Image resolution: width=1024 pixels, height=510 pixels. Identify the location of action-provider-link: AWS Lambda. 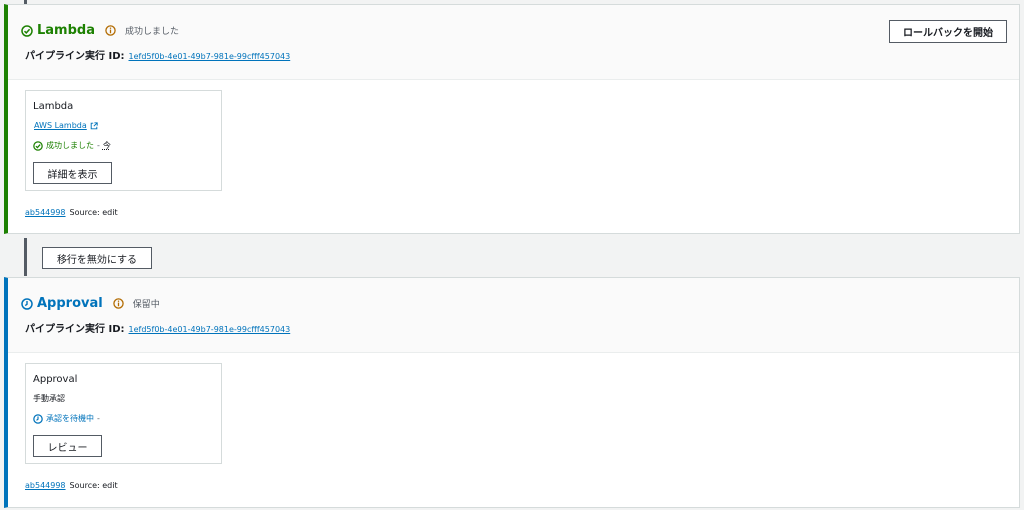
(66, 125).